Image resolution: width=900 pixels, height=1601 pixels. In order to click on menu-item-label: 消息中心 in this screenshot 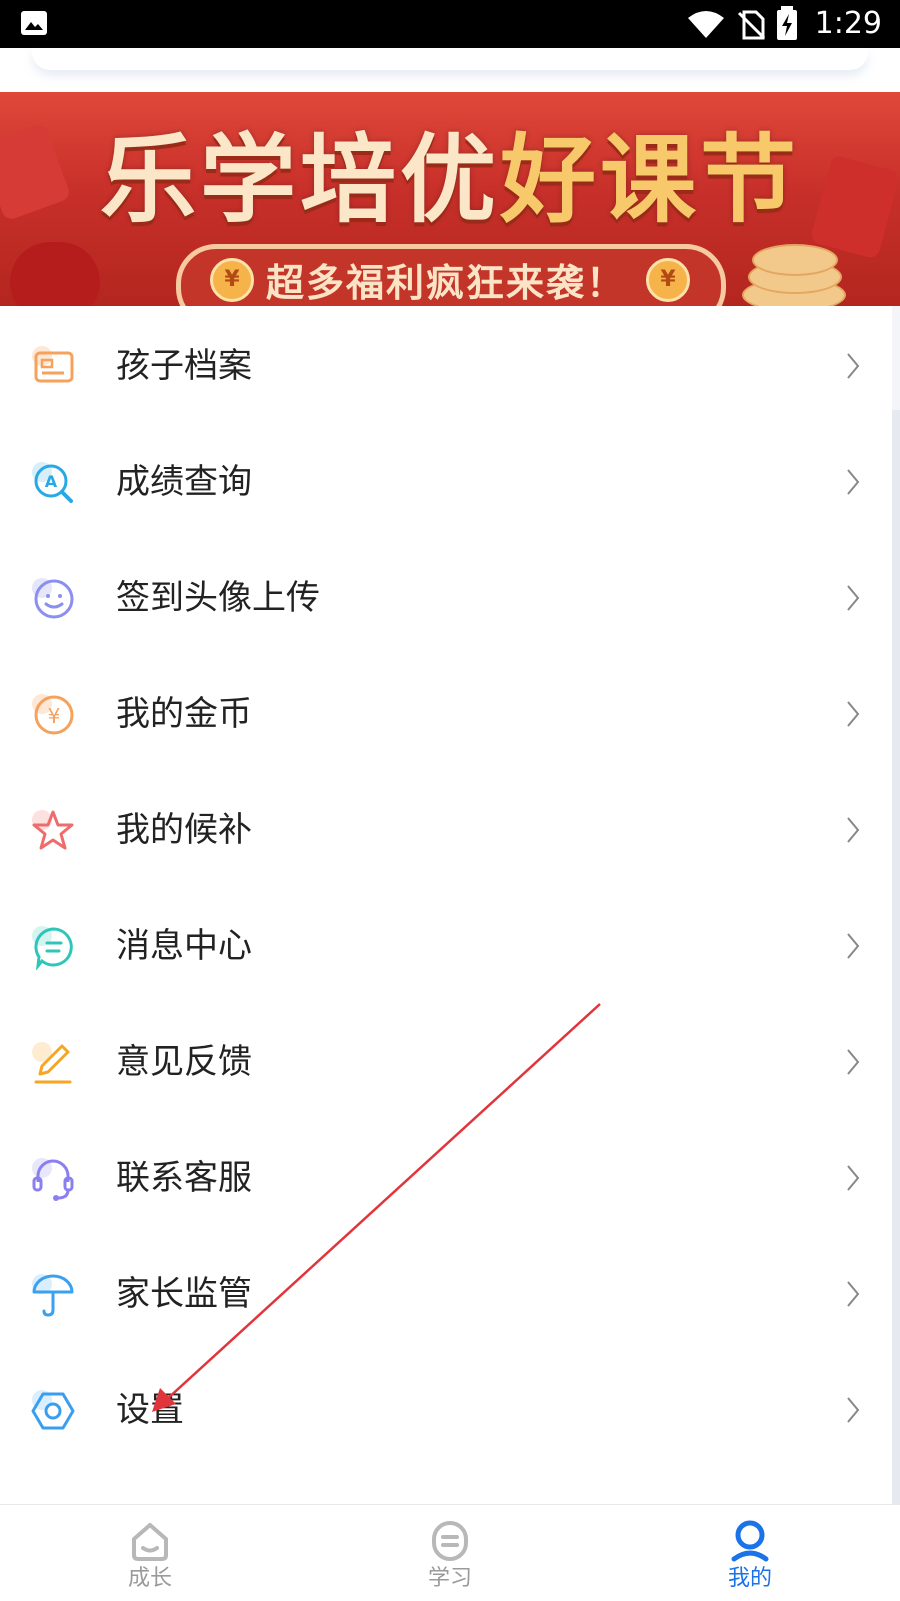, I will do `click(184, 946)`.